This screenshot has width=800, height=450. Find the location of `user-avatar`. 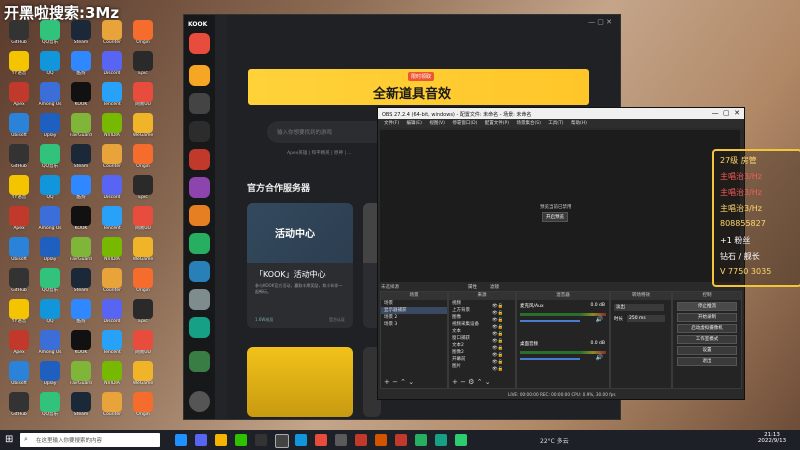

user-avatar is located at coordinates (199, 401).